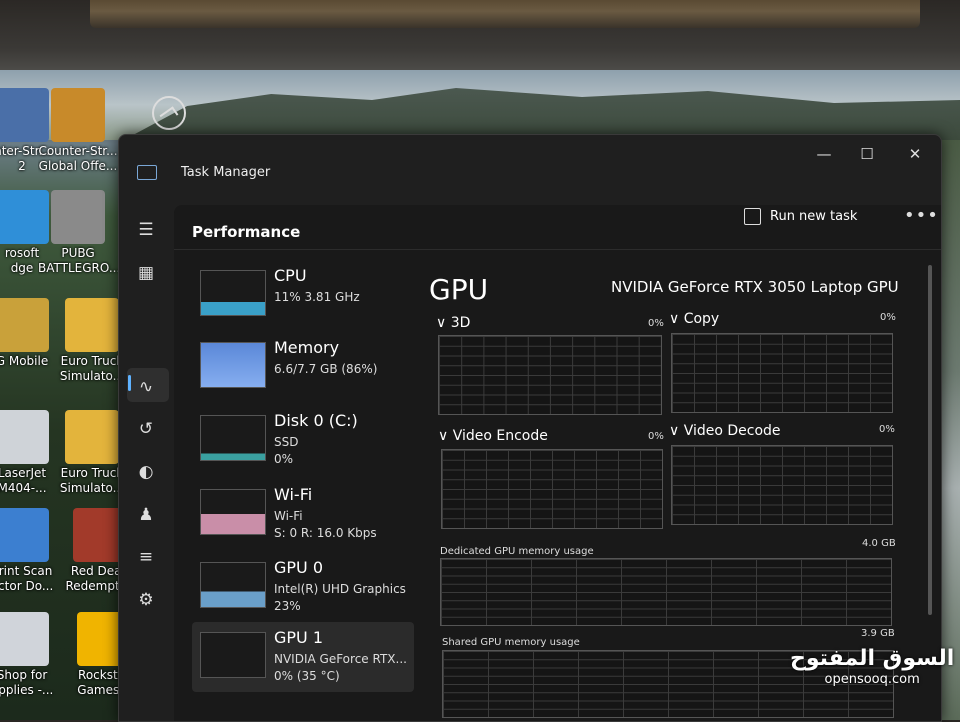  I want to click on watermark: السوق المفتوح opensooq.com, so click(872, 666).